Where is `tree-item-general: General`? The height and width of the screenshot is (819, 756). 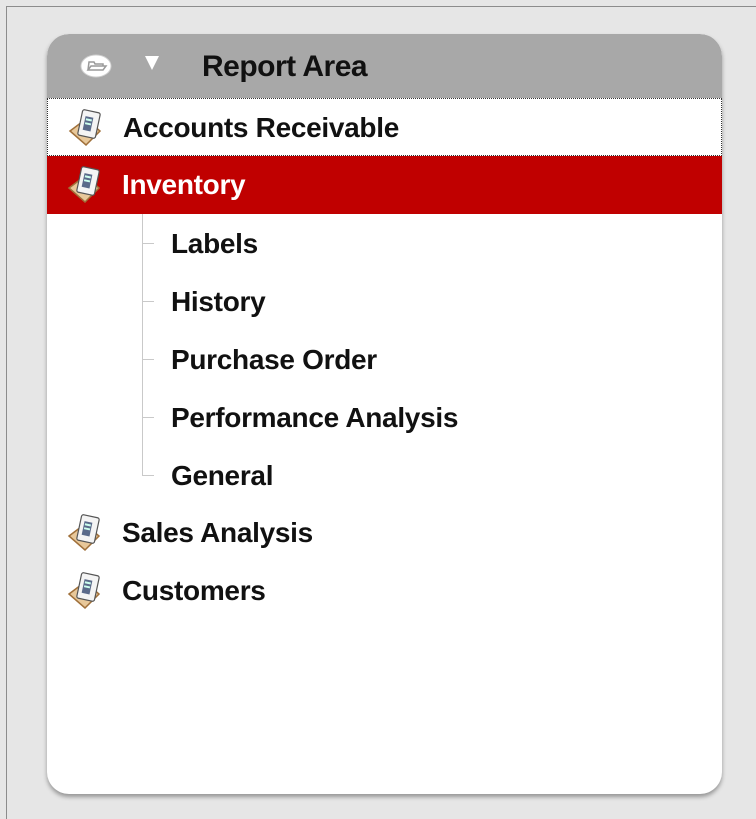 tree-item-general: General is located at coordinates (384, 475).